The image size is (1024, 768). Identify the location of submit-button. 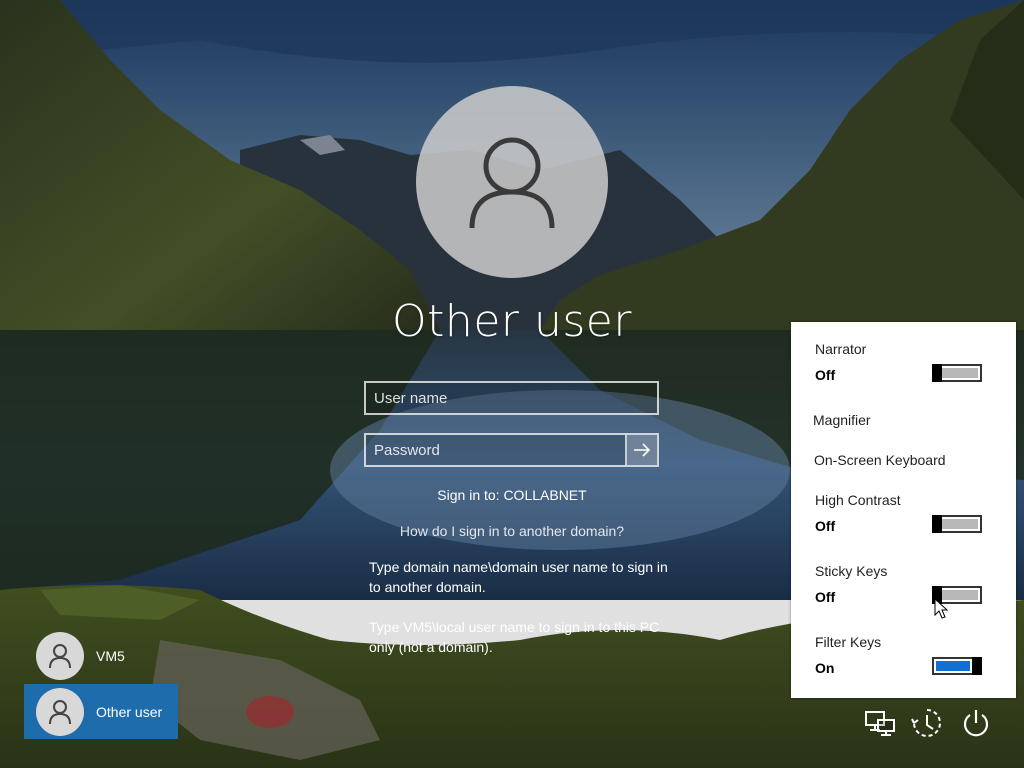
(641, 450).